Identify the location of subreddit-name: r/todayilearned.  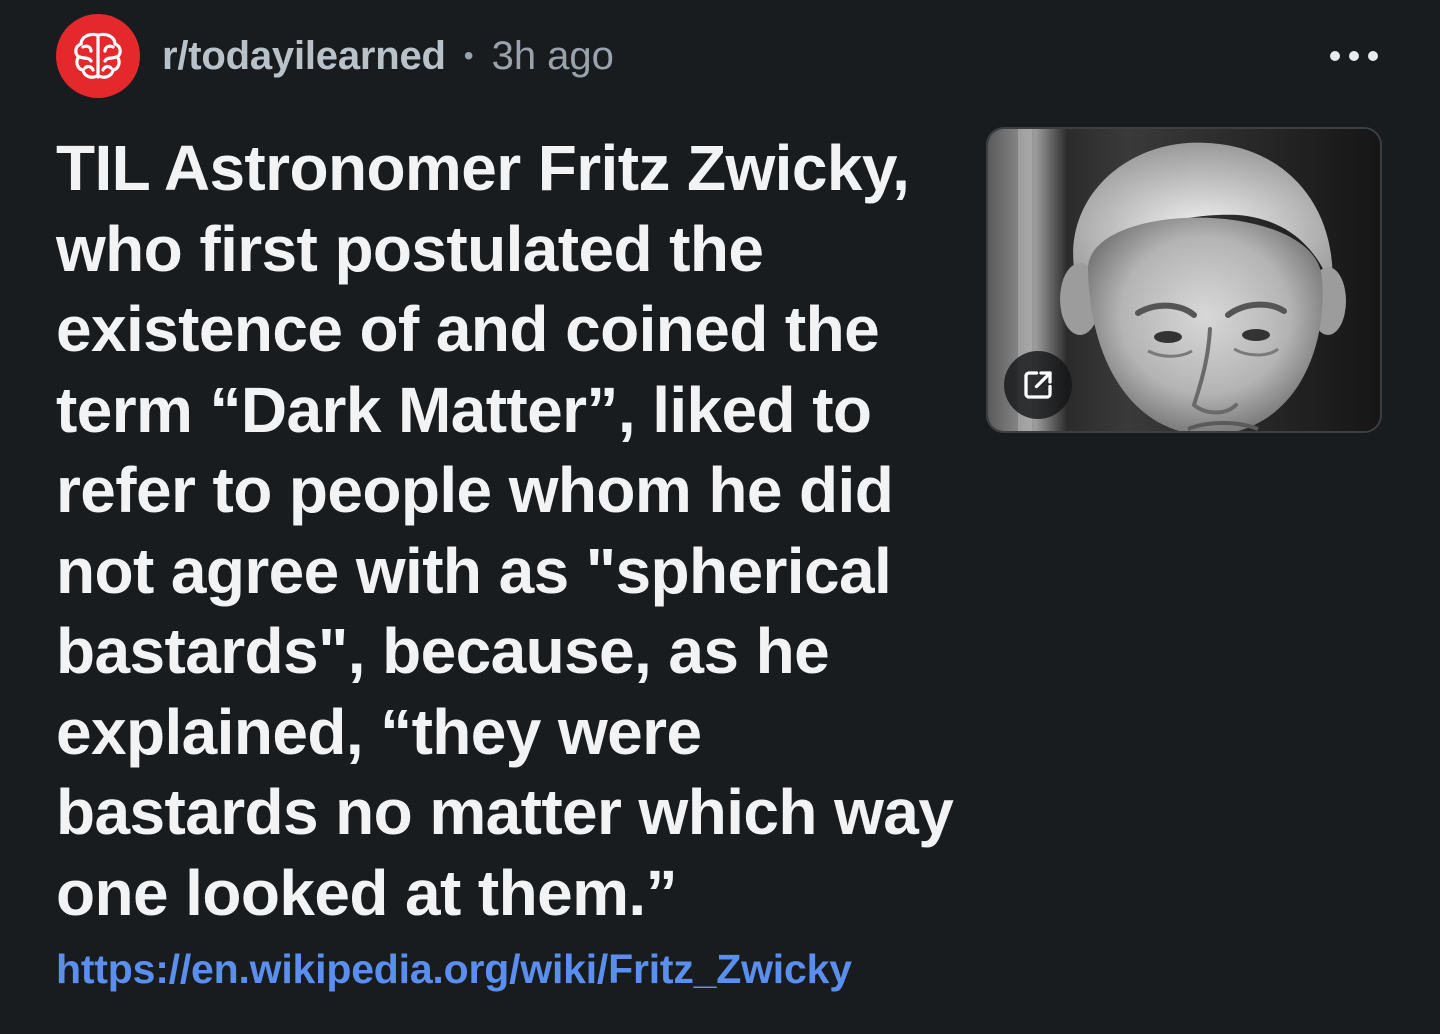
(304, 56).